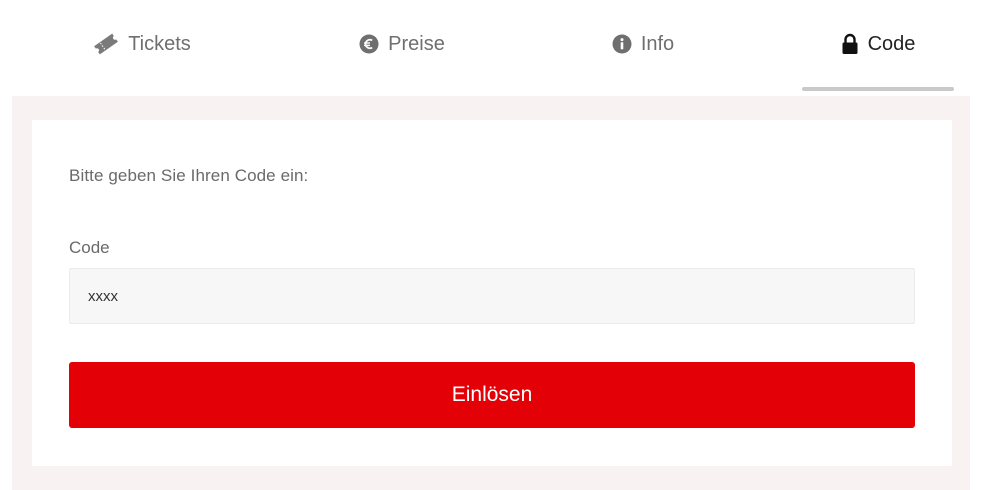 The image size is (981, 490). I want to click on tab-tickets-label: Tickets, so click(159, 43).